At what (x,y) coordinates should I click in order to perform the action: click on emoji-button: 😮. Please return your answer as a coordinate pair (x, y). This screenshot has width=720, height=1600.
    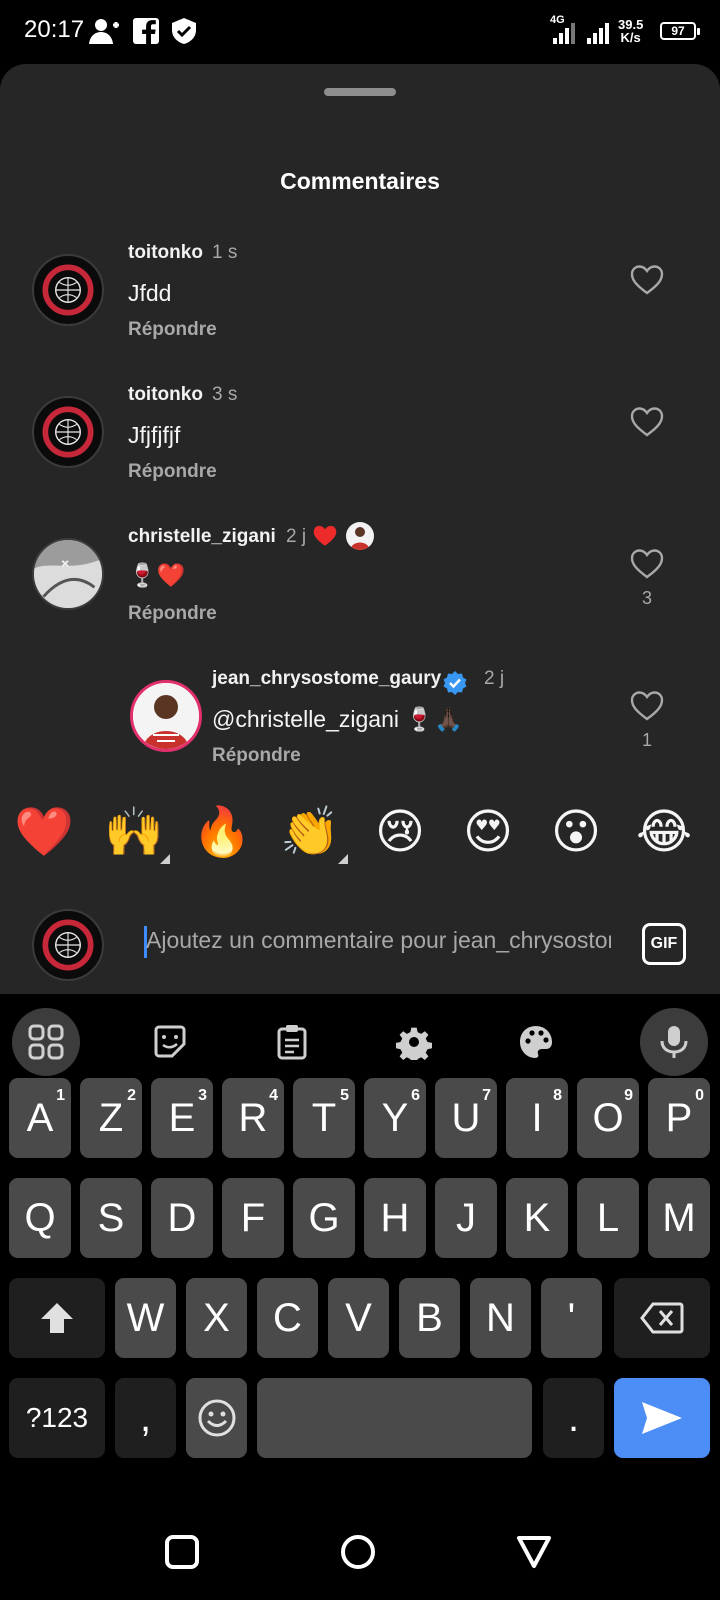
    Looking at the image, I should click on (576, 832).